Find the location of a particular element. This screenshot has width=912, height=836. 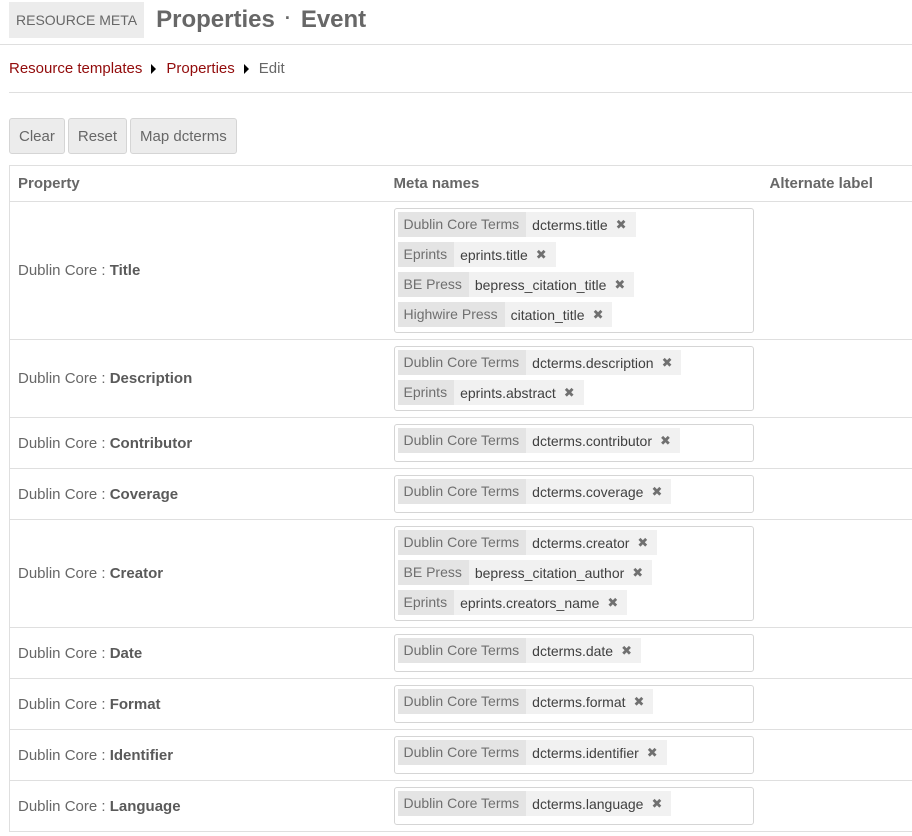

meta-names-cell: Dublin Core Terms dcterms.identifier ✖ is located at coordinates (573, 755).